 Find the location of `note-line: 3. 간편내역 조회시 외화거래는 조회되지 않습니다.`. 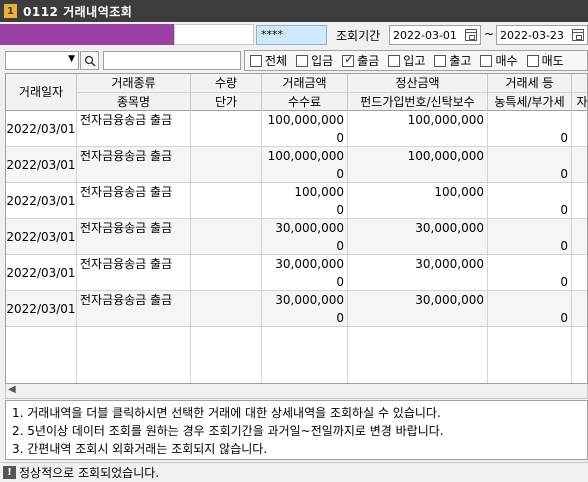

note-line: 3. 간편내역 조회시 외화거래는 조회되지 않습니다. is located at coordinates (140, 449).